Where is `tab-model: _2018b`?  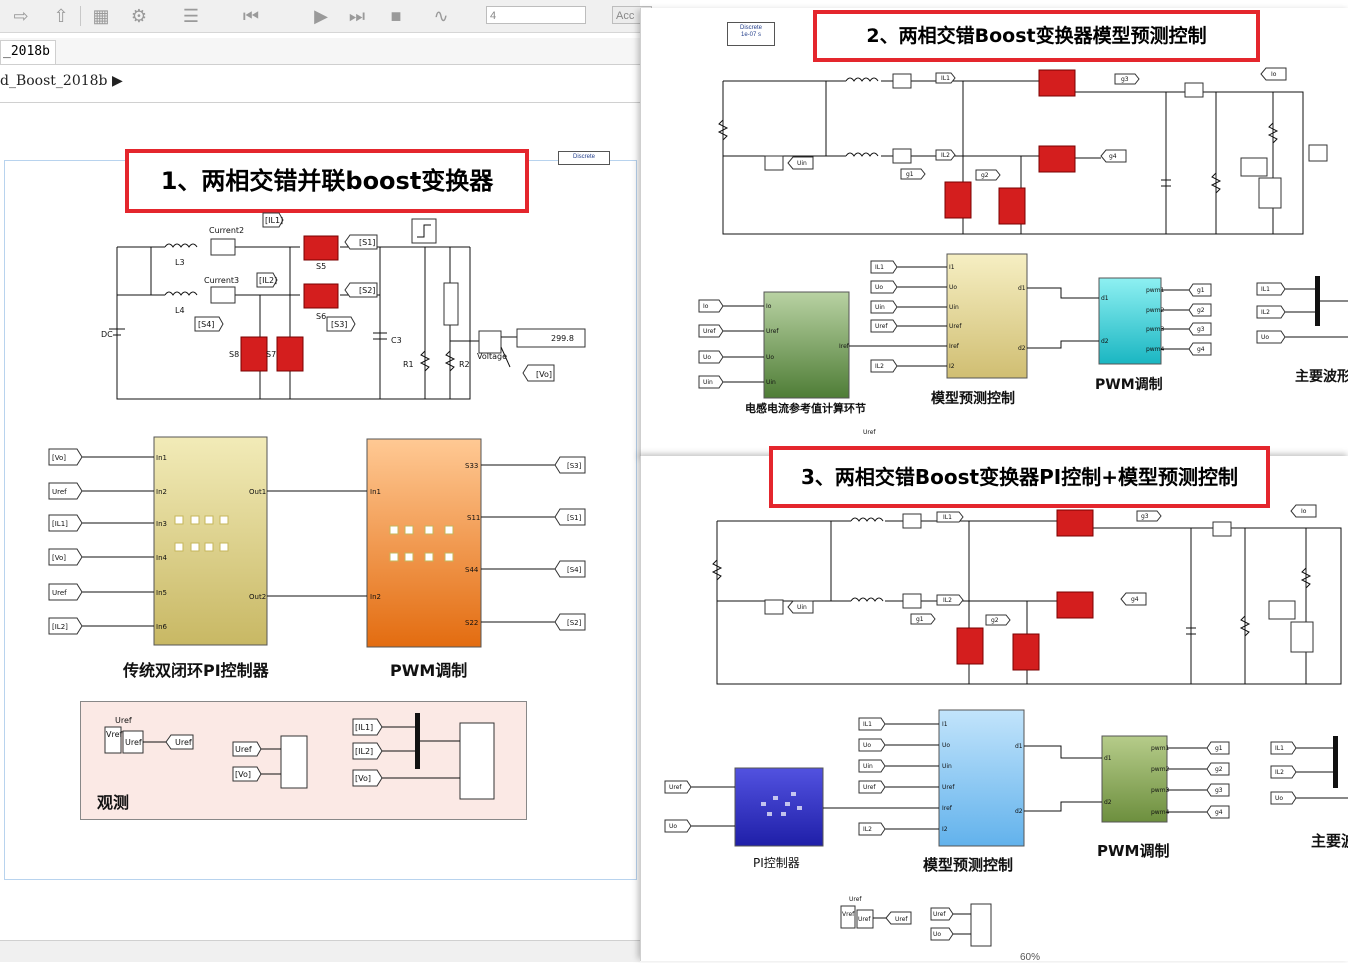
tab-model: _2018b is located at coordinates (28, 52).